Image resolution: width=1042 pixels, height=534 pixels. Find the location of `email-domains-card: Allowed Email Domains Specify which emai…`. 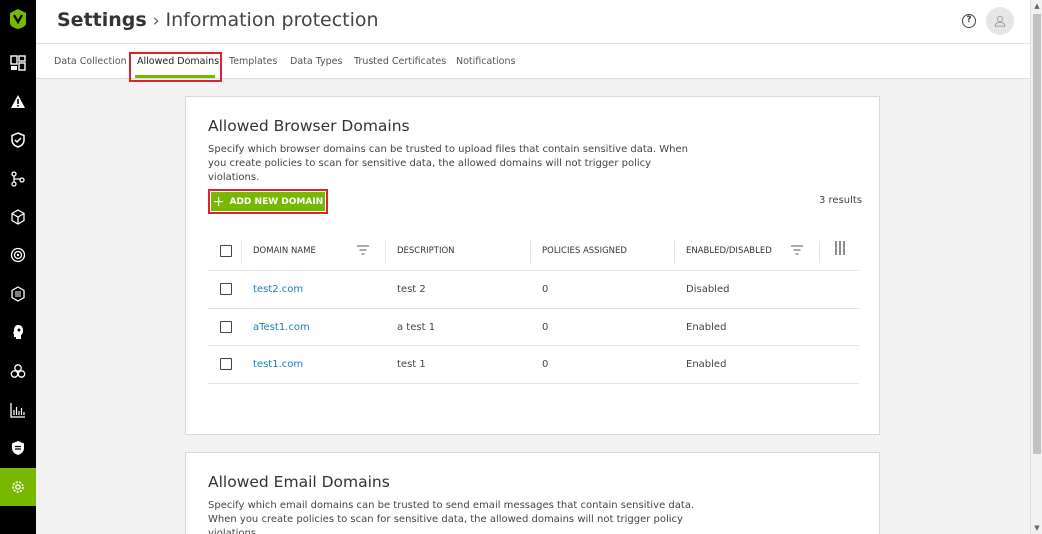

email-domains-card: Allowed Email Domains Specify which emai… is located at coordinates (532, 493).